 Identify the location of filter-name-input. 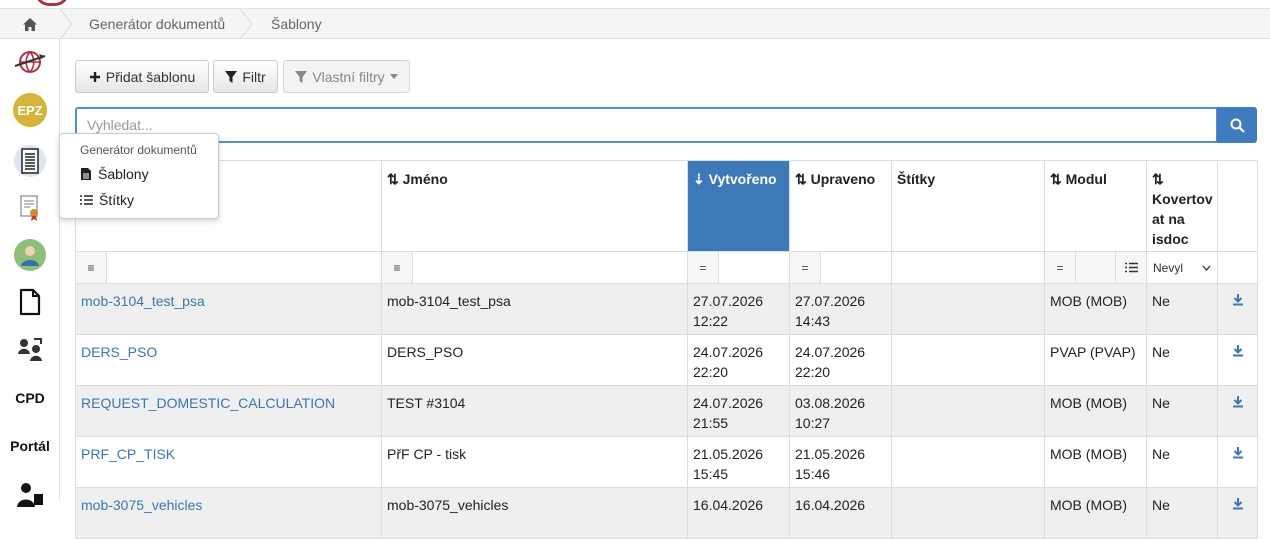
(550, 267).